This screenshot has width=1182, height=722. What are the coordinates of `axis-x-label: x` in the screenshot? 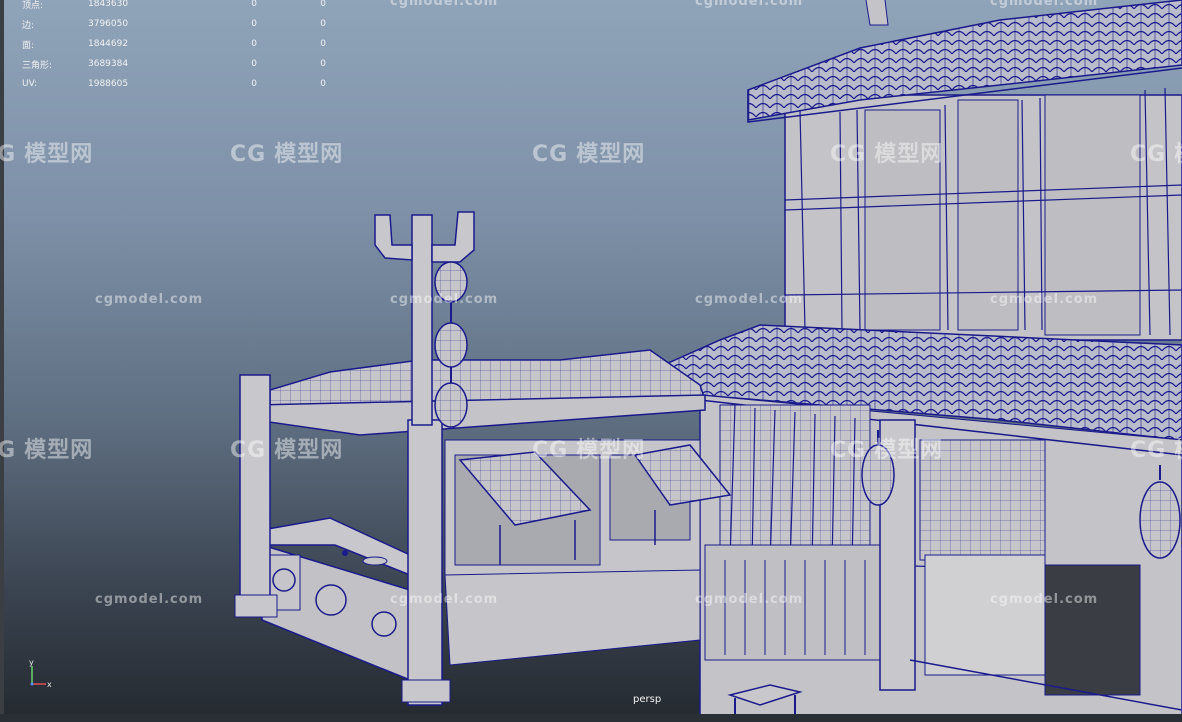 It's located at (49, 684).